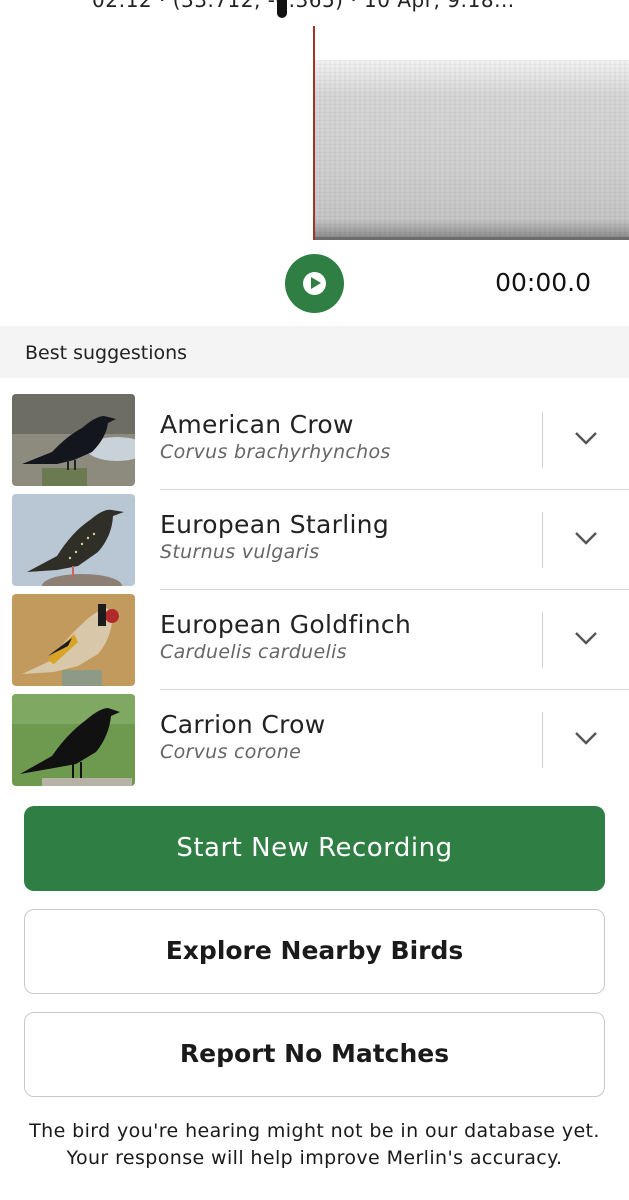  I want to click on start-new-recording-button: Start New Recording, so click(314, 848).